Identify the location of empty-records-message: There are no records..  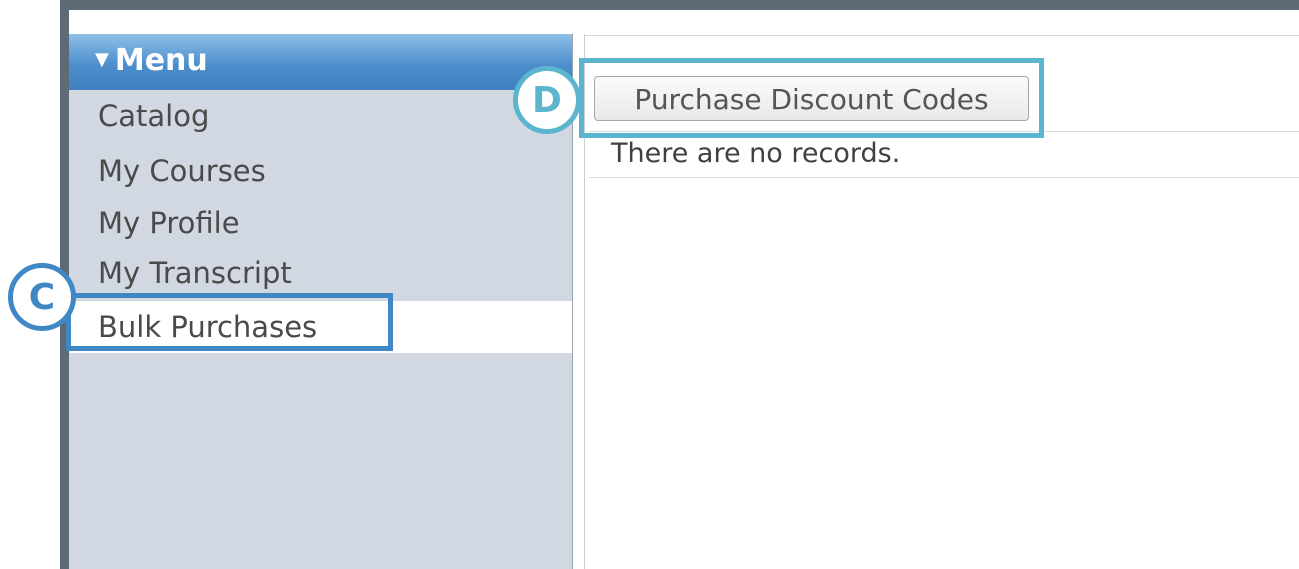
(944, 154).